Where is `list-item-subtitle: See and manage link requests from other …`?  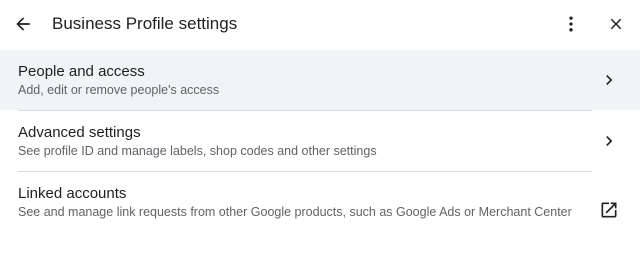
list-item-subtitle: See and manage link requests from other … is located at coordinates (295, 212).